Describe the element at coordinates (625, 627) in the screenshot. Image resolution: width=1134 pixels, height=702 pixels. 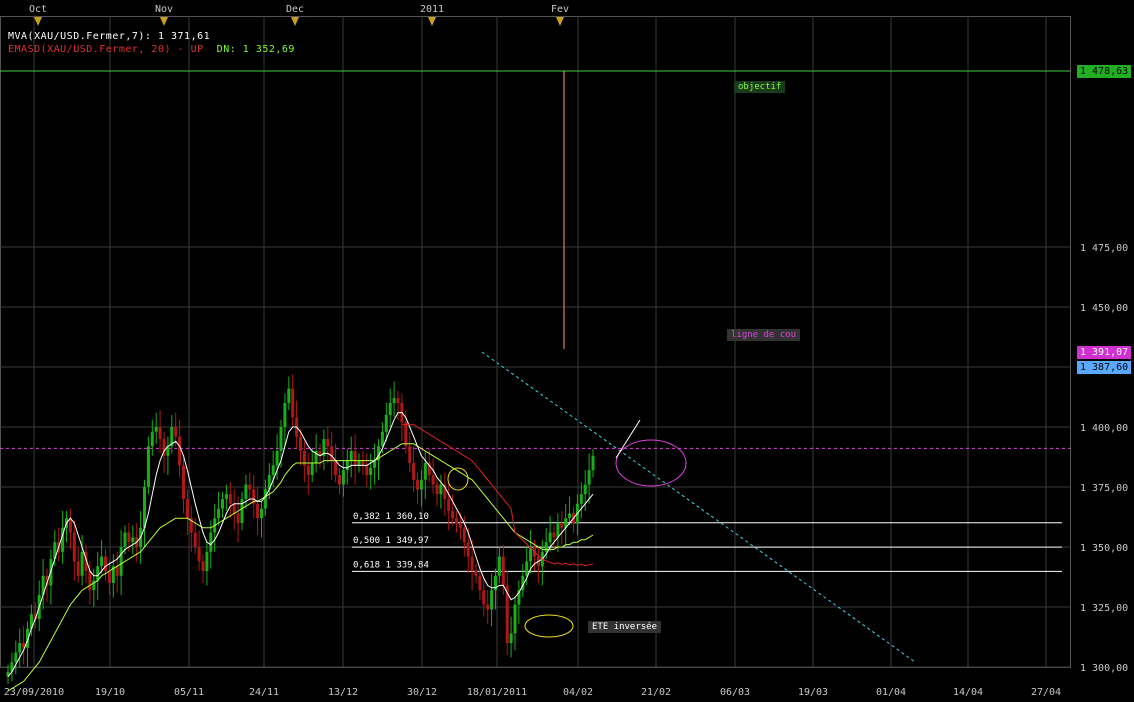
I see `ete-inversee-annotation: ETE inversée` at that location.